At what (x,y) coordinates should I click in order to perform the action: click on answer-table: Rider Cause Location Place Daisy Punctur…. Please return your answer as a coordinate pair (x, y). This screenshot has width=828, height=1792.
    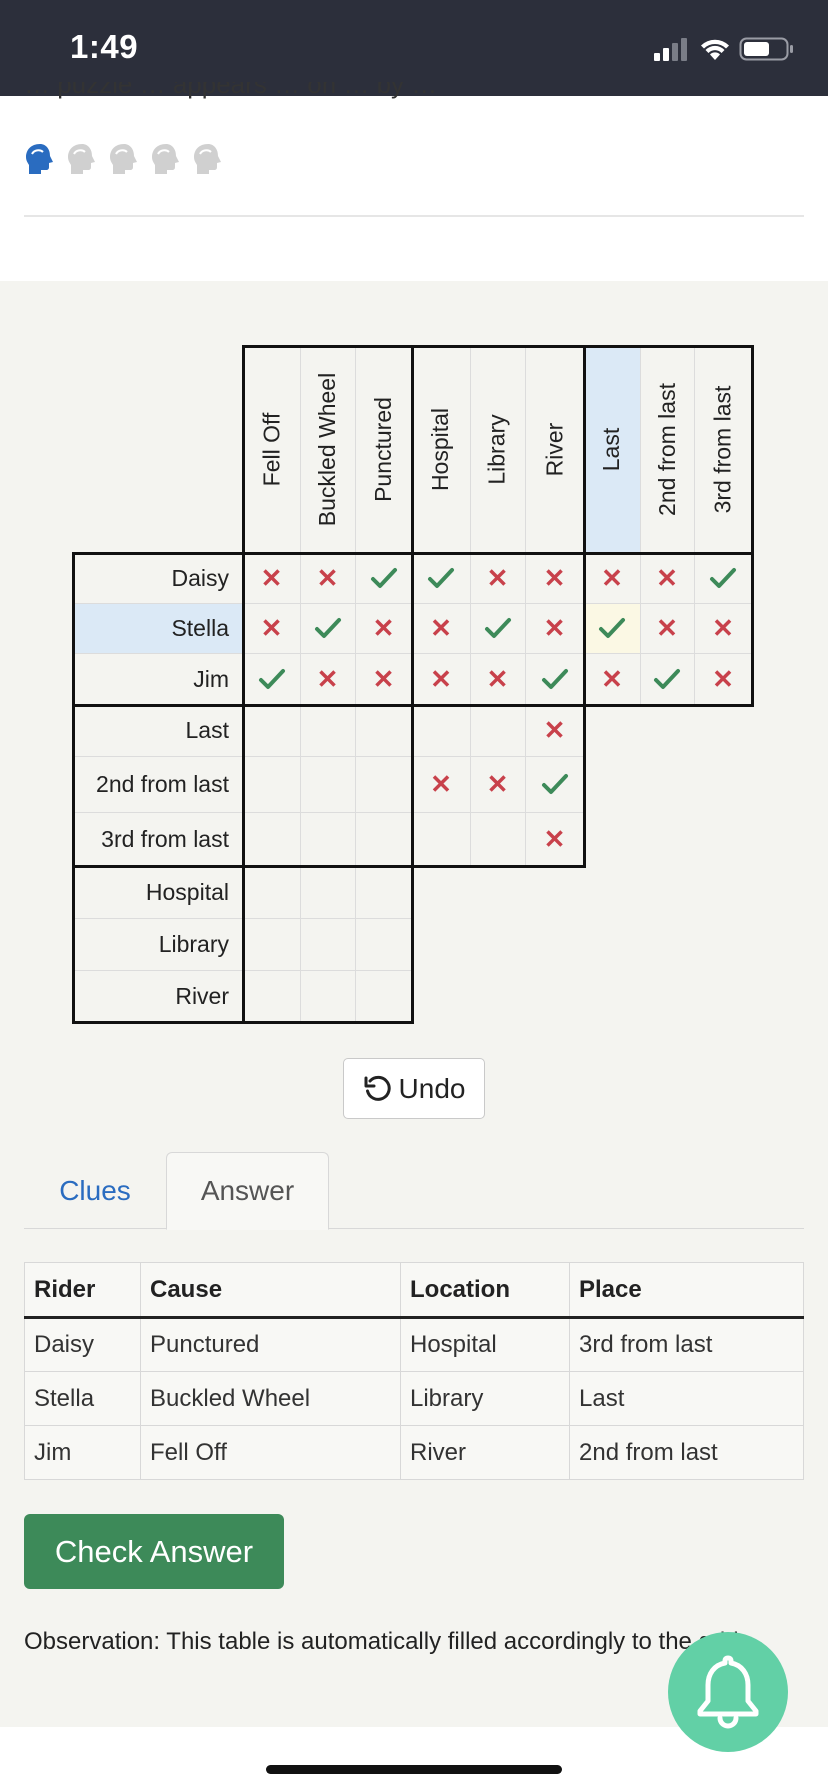
    Looking at the image, I should click on (414, 1371).